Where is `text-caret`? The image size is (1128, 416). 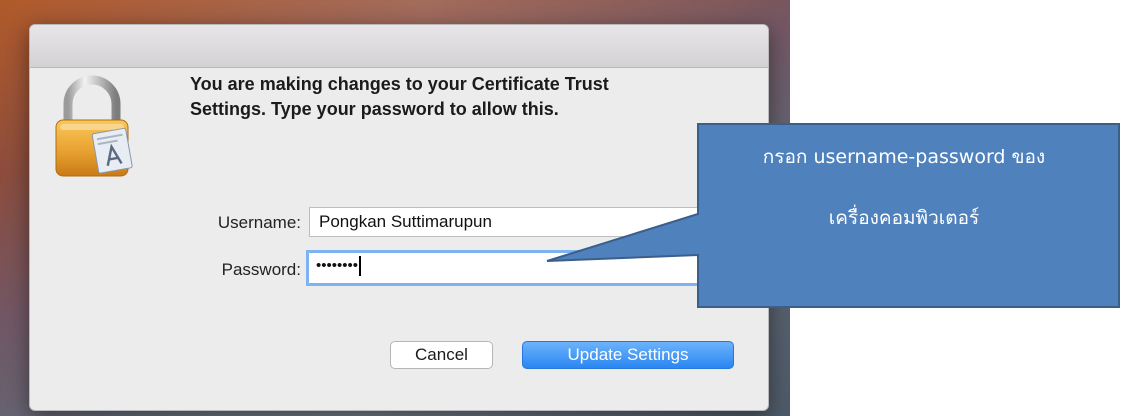 text-caret is located at coordinates (360, 265).